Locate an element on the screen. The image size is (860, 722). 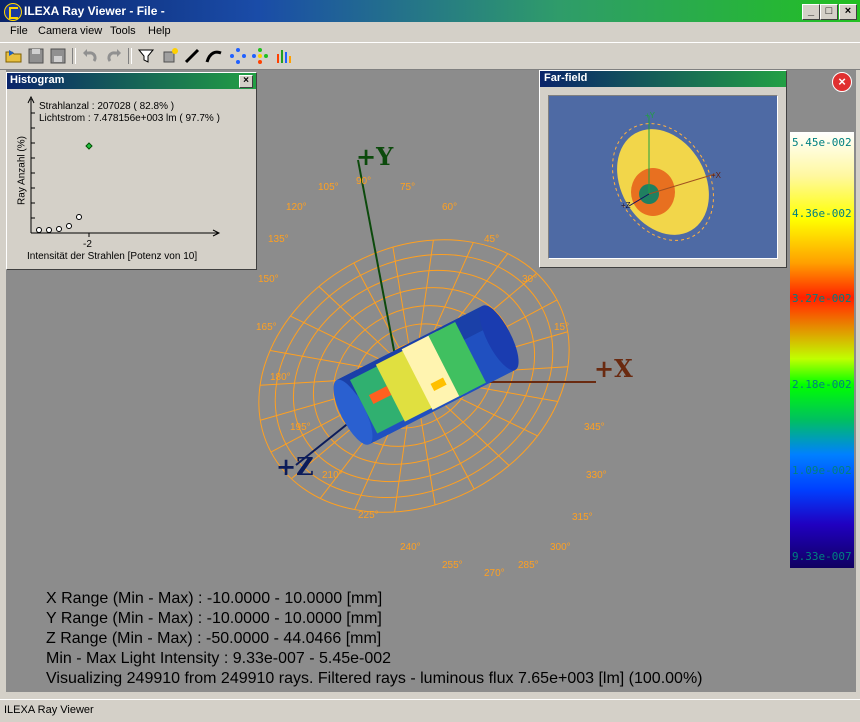
angle-label: 240° is located at coordinates (410, 547).